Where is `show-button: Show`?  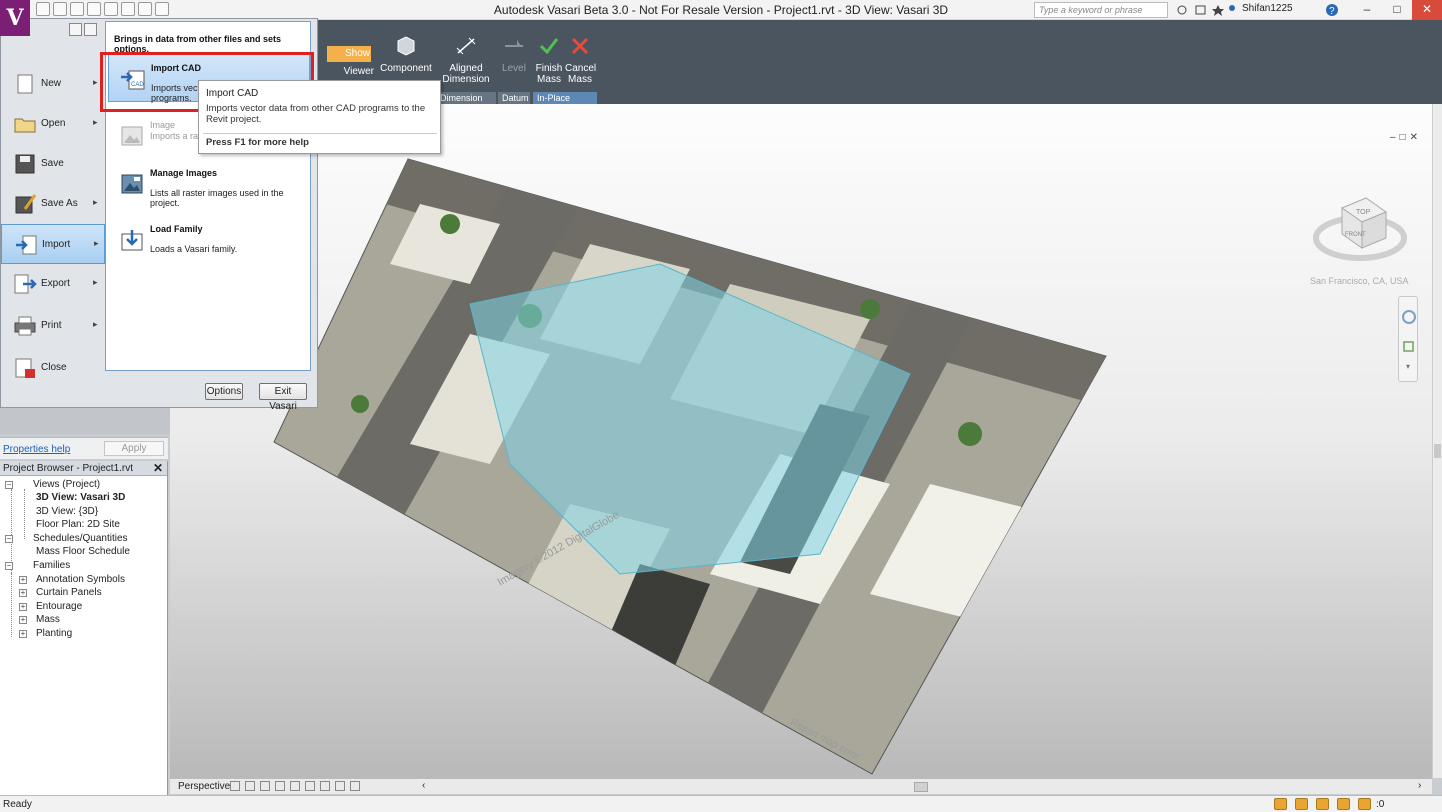
show-button: Show is located at coordinates (349, 54).